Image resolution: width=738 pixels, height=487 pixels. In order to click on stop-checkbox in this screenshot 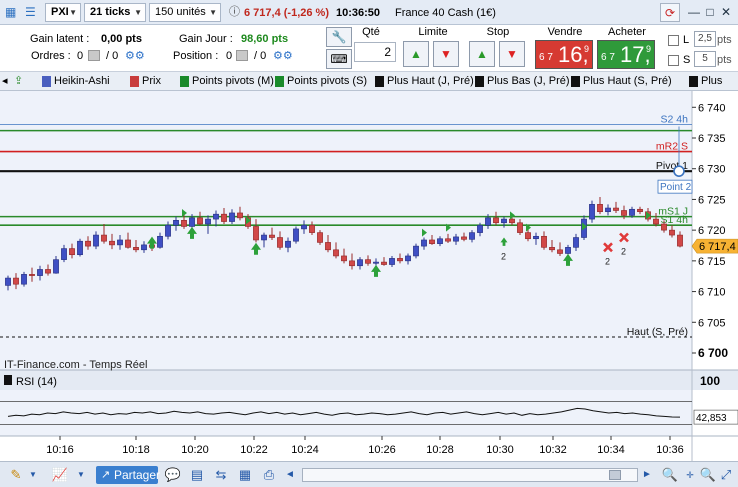, I will do `click(673, 60)`.